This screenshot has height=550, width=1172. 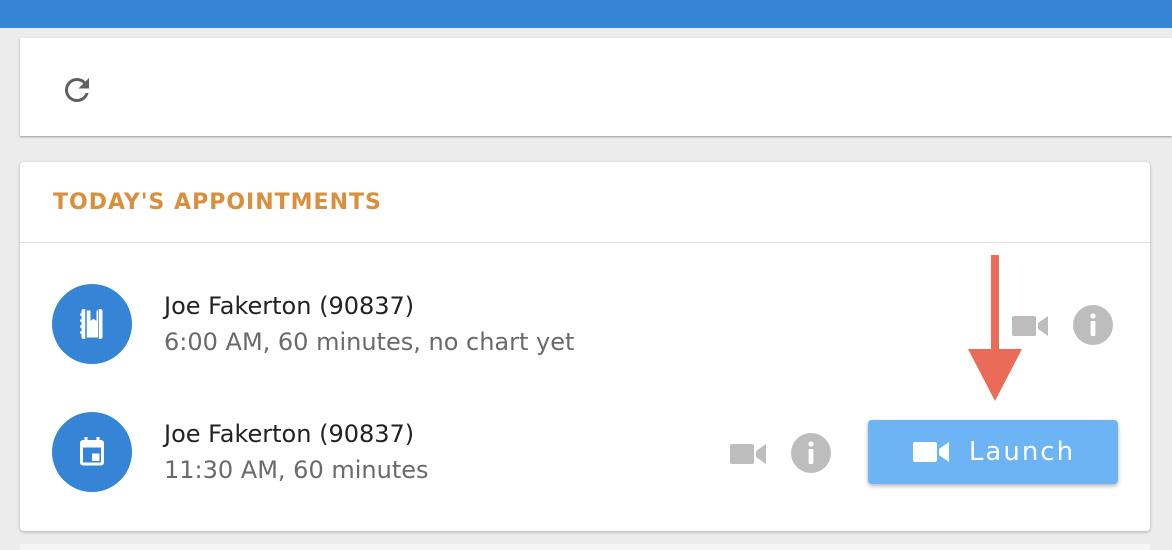 What do you see at coordinates (585, 547) in the screenshot?
I see `next-card-edge` at bounding box center [585, 547].